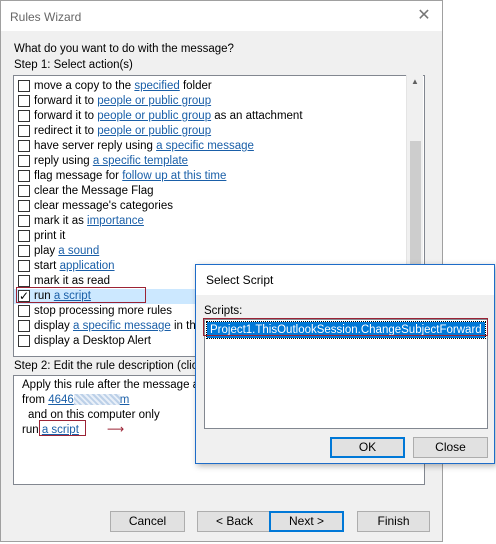 The width and height of the screenshot is (496, 544). Describe the element at coordinates (210, 236) in the screenshot. I see `action-item: print it` at that location.